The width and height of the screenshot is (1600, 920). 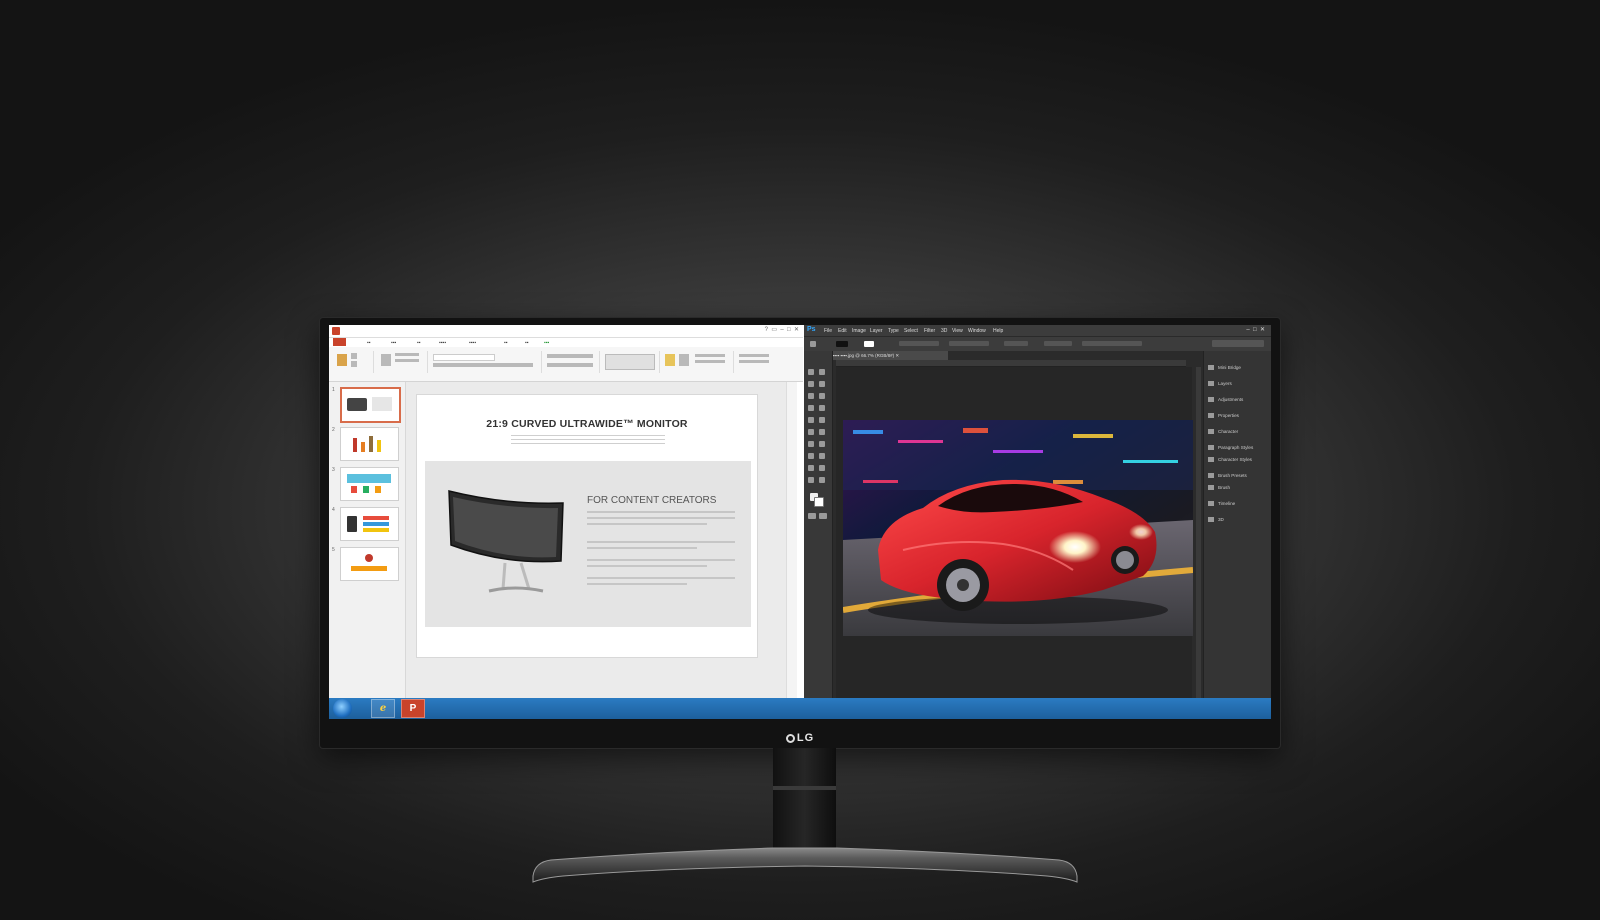 What do you see at coordinates (407, 354) in the screenshot?
I see `layout-button` at bounding box center [407, 354].